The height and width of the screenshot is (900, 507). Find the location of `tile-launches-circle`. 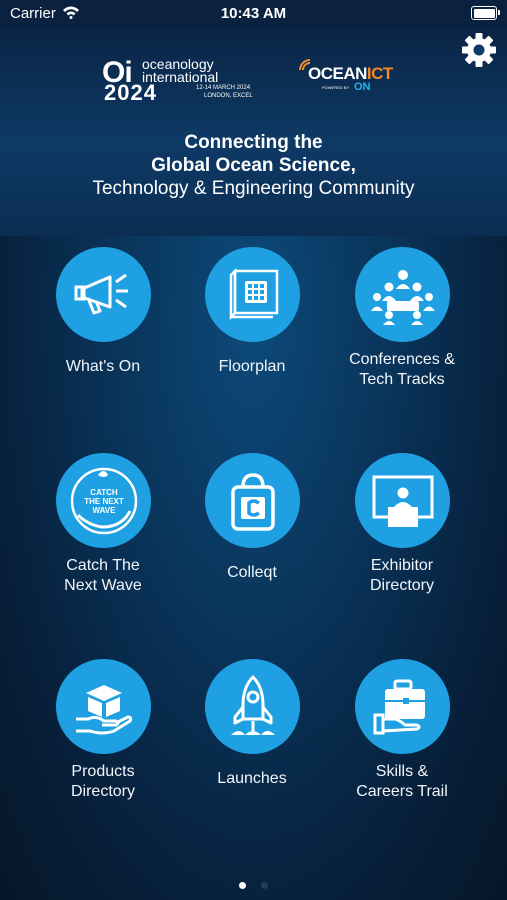

tile-launches-circle is located at coordinates (252, 706).